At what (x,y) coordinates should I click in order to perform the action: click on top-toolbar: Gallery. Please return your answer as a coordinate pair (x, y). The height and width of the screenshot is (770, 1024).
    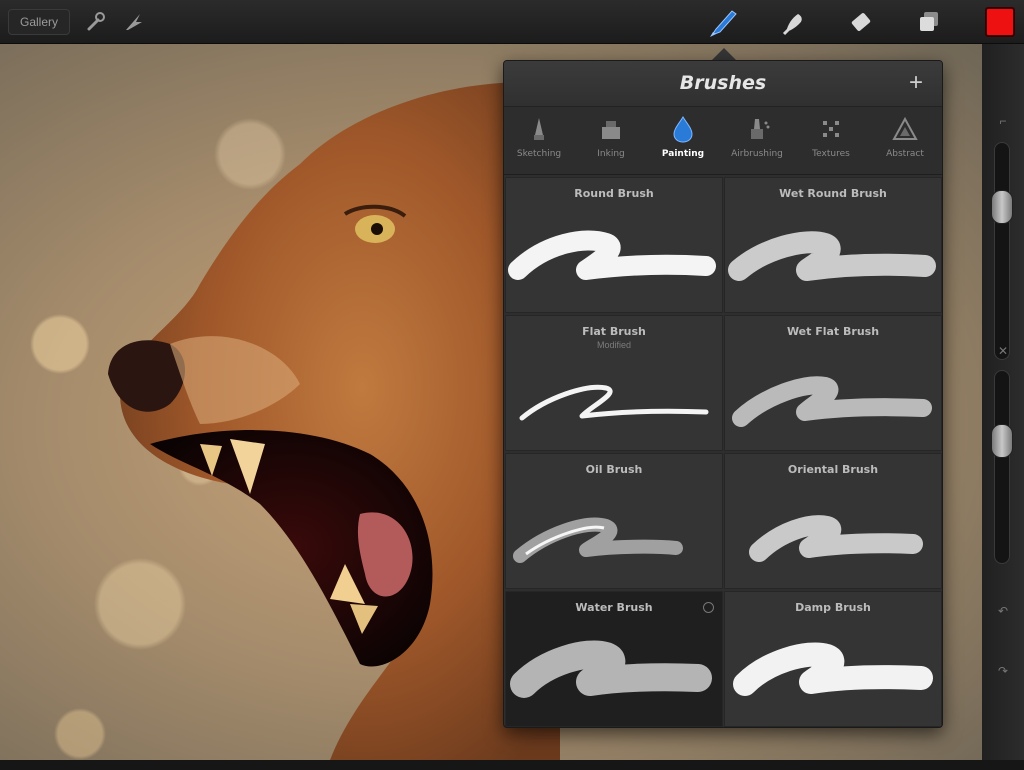
    Looking at the image, I should click on (512, 22).